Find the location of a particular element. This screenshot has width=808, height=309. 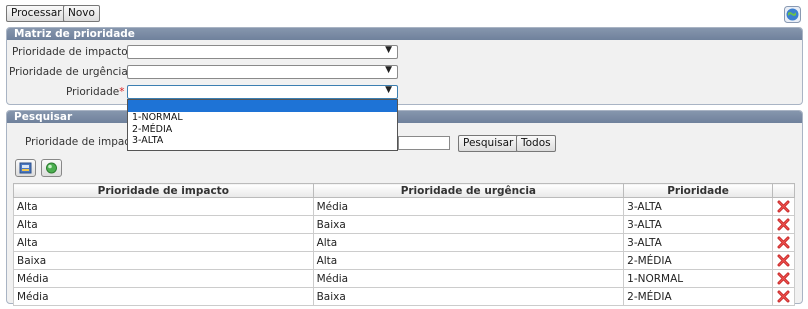

todos-button: Todos is located at coordinates (536, 143).